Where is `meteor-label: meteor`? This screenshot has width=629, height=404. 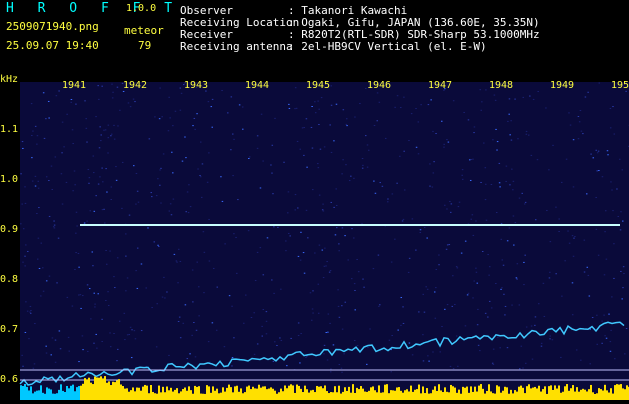 meteor-label: meteor is located at coordinates (144, 31).